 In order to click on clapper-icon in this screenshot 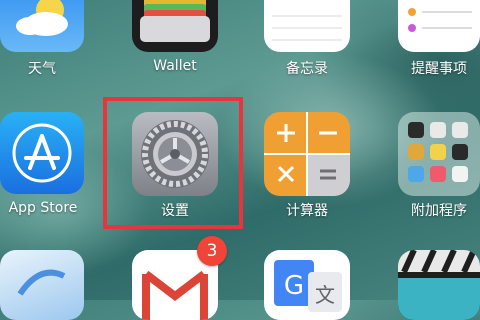, I will do `click(439, 285)`.